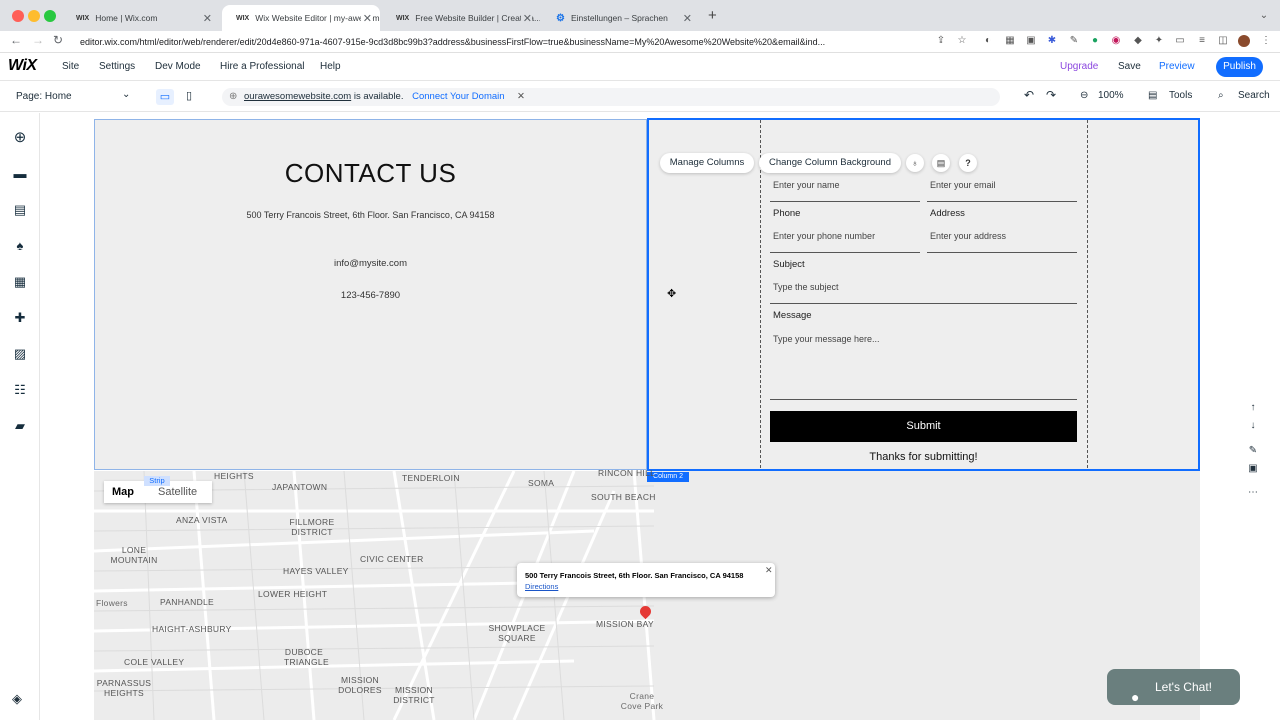 The height and width of the screenshot is (720, 1280). What do you see at coordinates (560, 18) in the screenshot?
I see `gear-icon: ⚙` at bounding box center [560, 18].